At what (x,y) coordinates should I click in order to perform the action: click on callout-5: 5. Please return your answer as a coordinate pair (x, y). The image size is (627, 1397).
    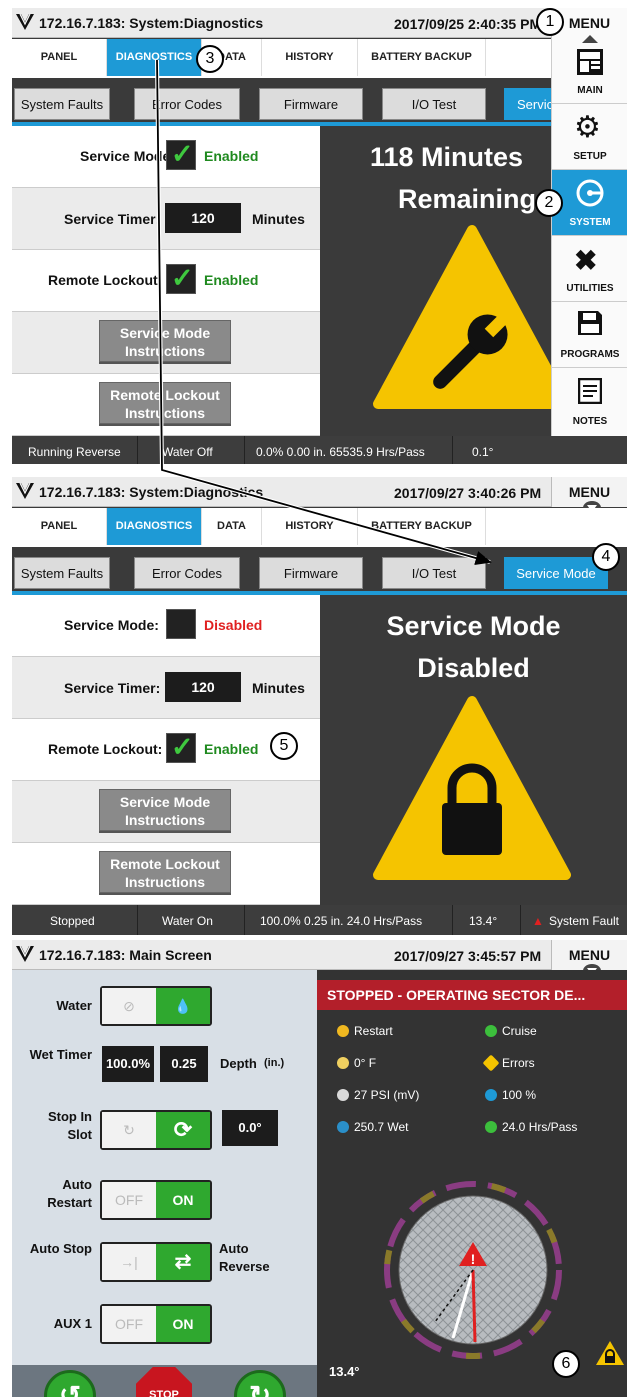
    Looking at the image, I should click on (284, 746).